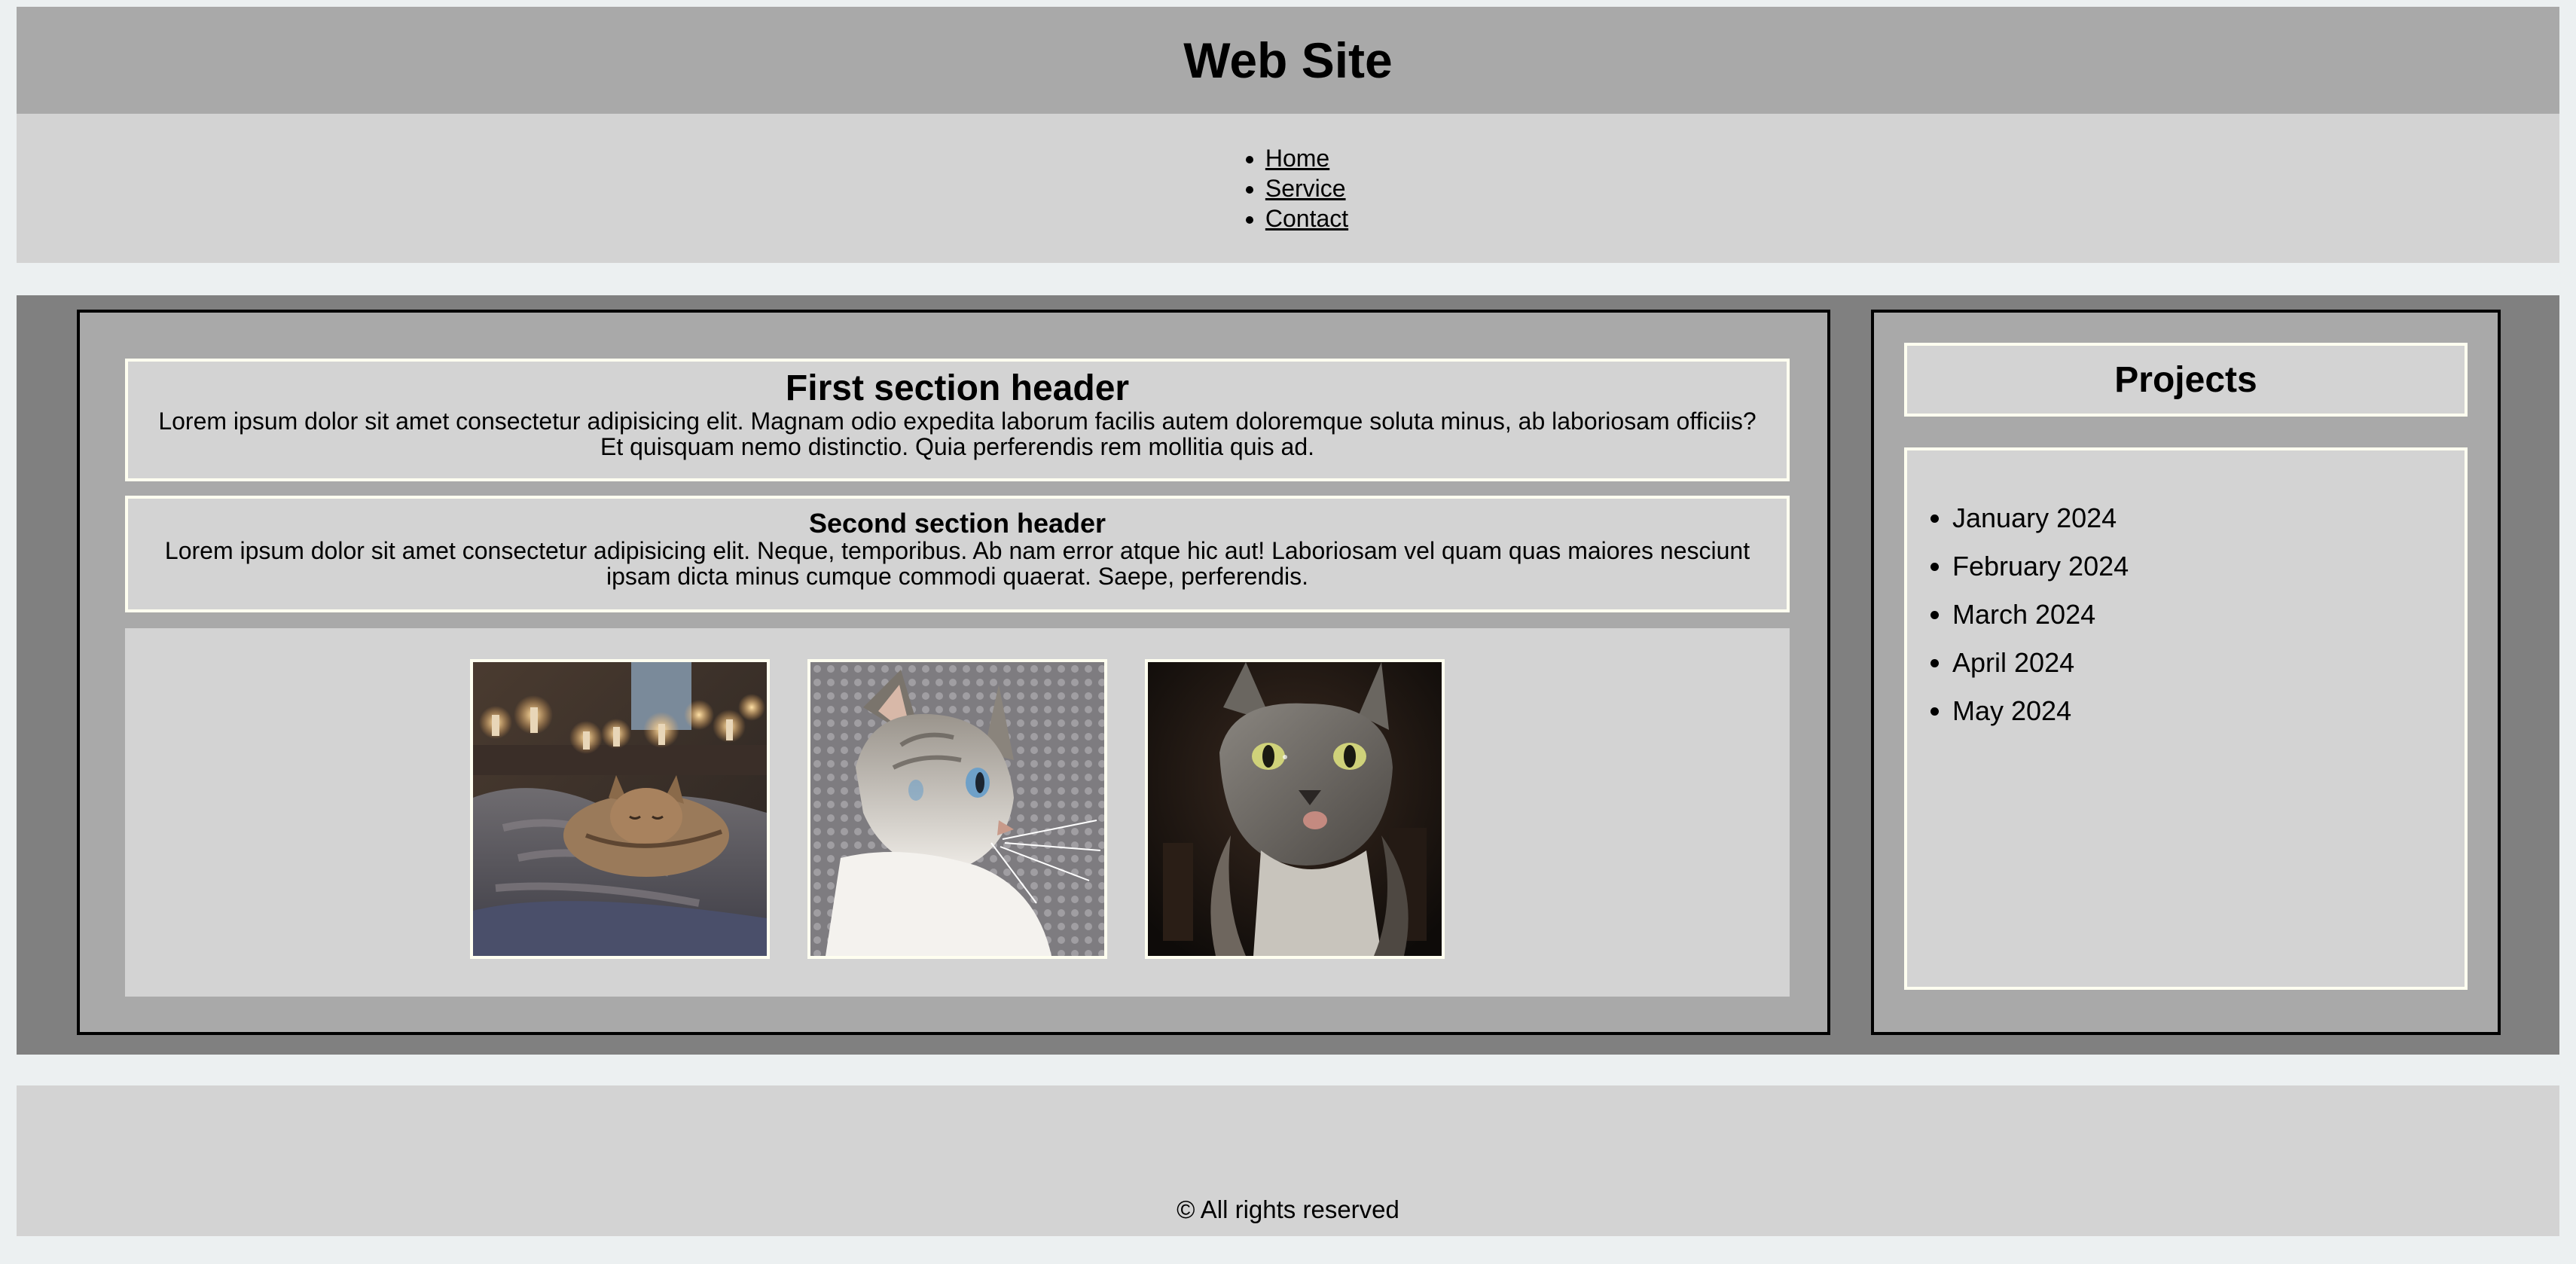 This screenshot has width=2576, height=1264. I want to click on nav-item-service: Service, so click(1307, 188).